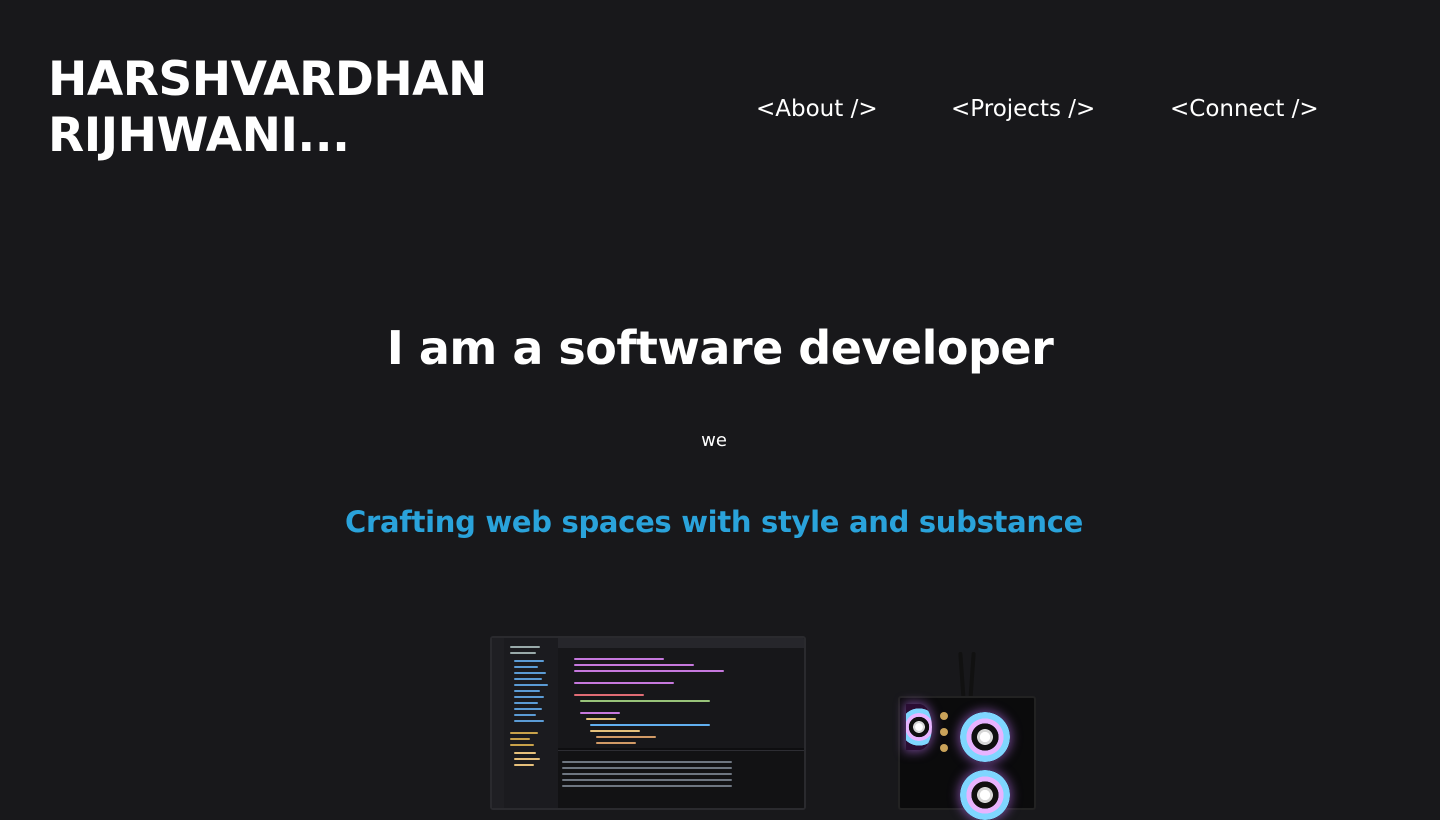 This screenshot has width=1440, height=820. I want to click on ide-code-editor, so click(681, 698).